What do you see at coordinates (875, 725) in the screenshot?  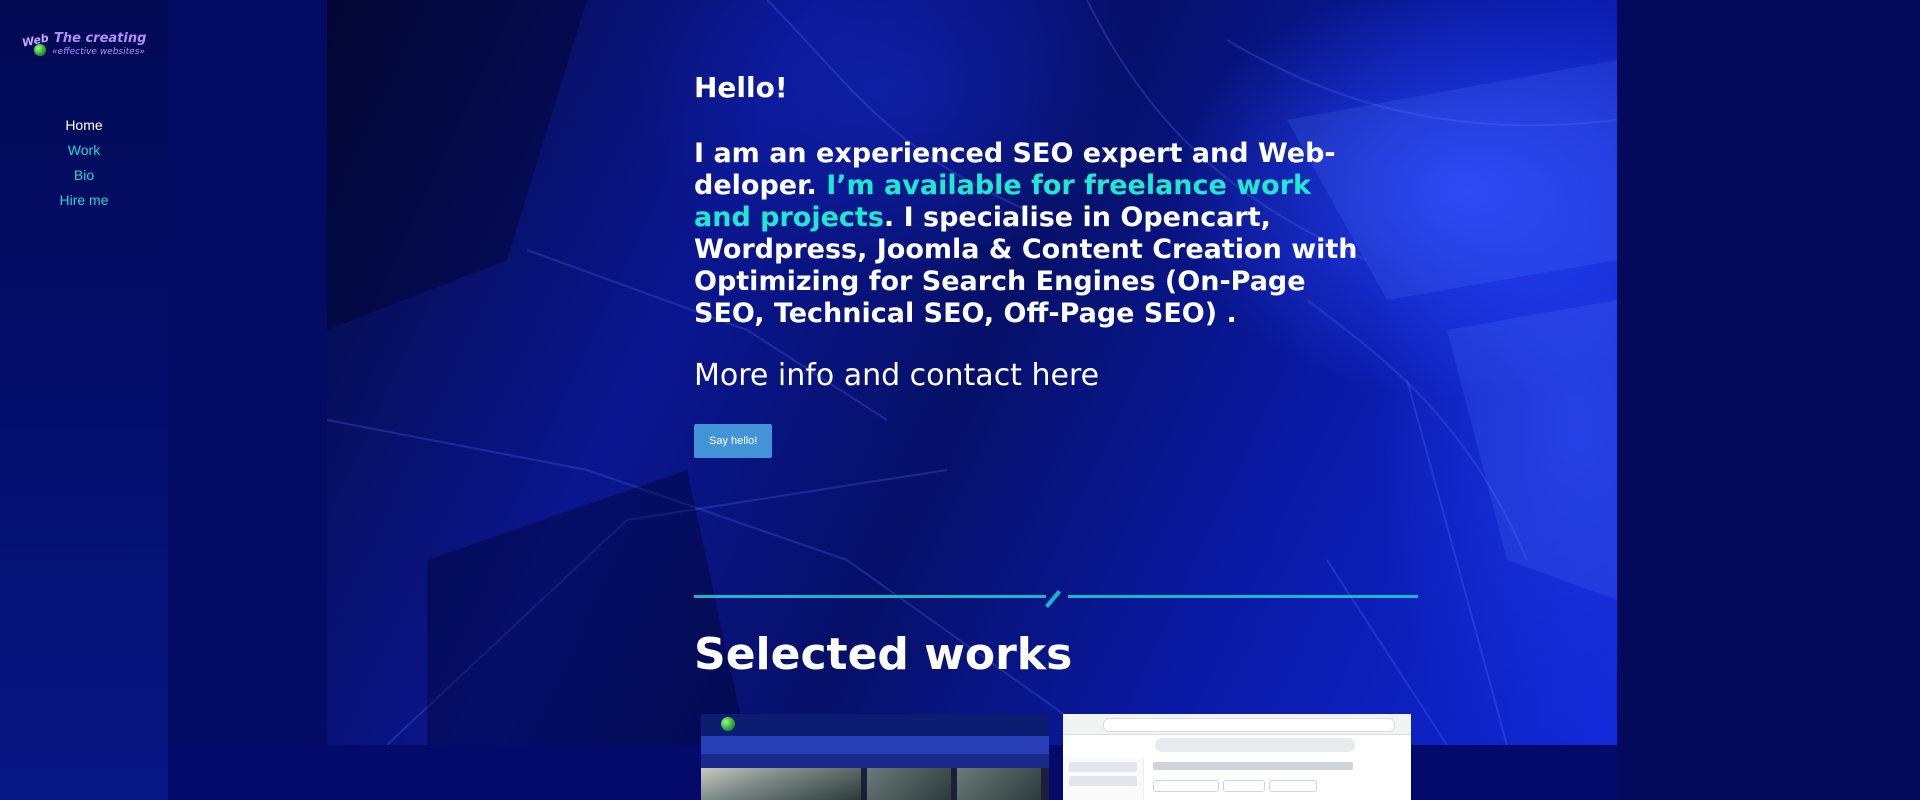 I see `thumb-topbar` at bounding box center [875, 725].